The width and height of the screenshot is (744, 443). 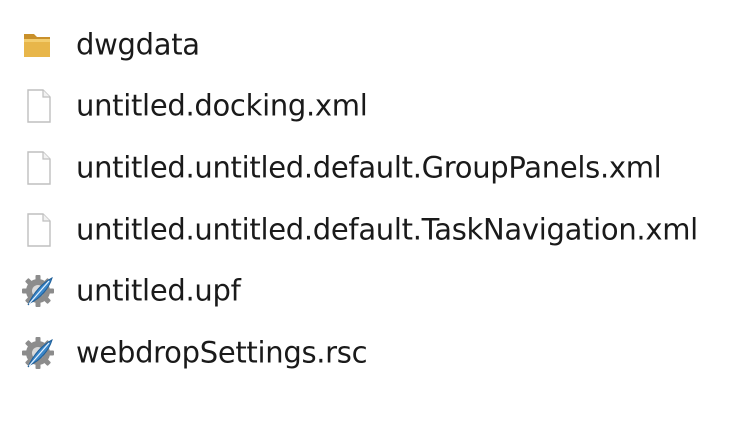 I want to click on file-name: untitled.docking.xml, so click(x=222, y=105).